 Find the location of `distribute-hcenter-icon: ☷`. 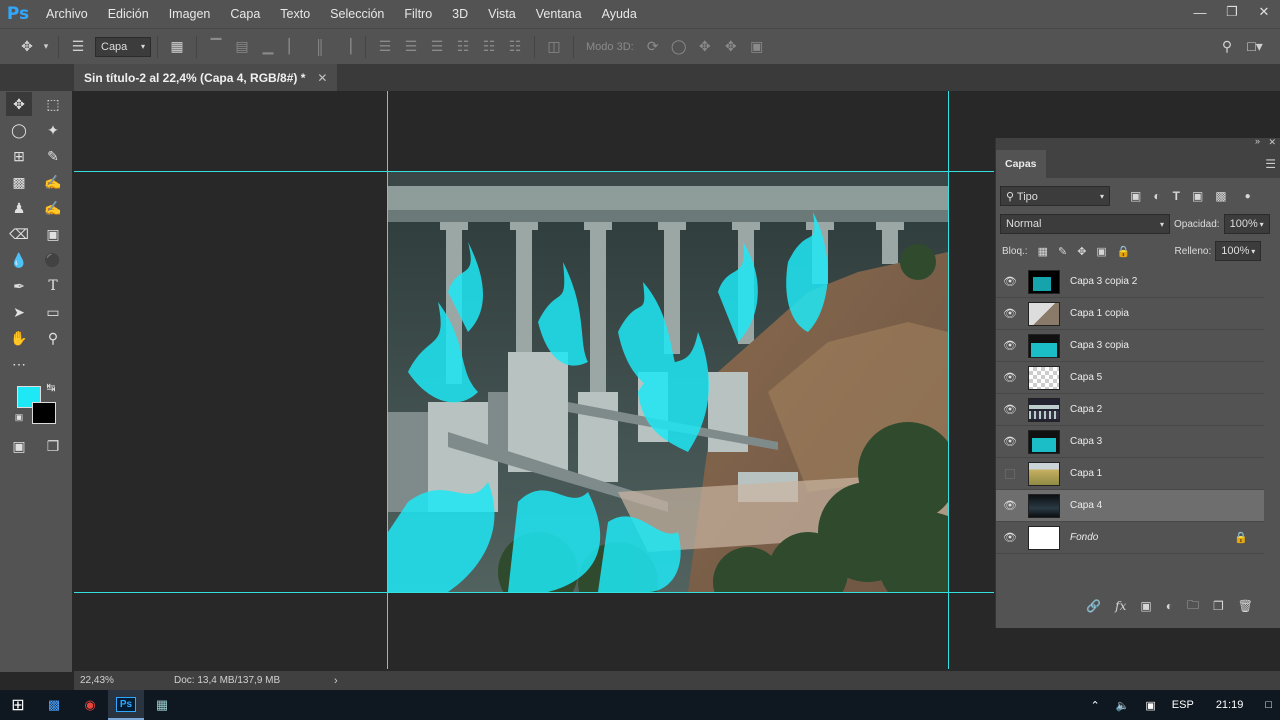

distribute-hcenter-icon: ☷ is located at coordinates (489, 47).